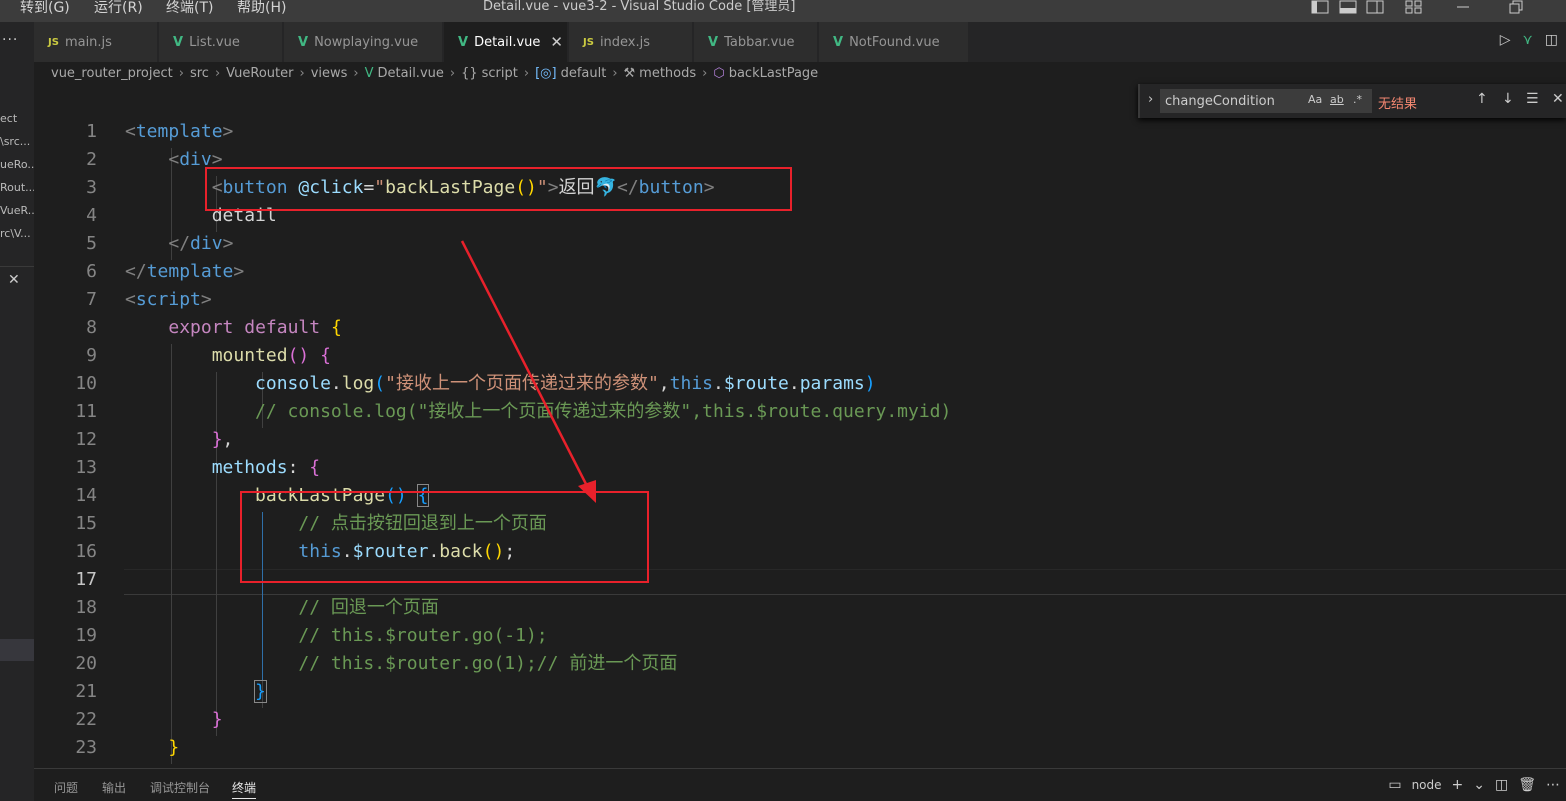 The image size is (1566, 801). Describe the element at coordinates (1553, 785) in the screenshot. I see `more-actions-icon: ⋯` at that location.